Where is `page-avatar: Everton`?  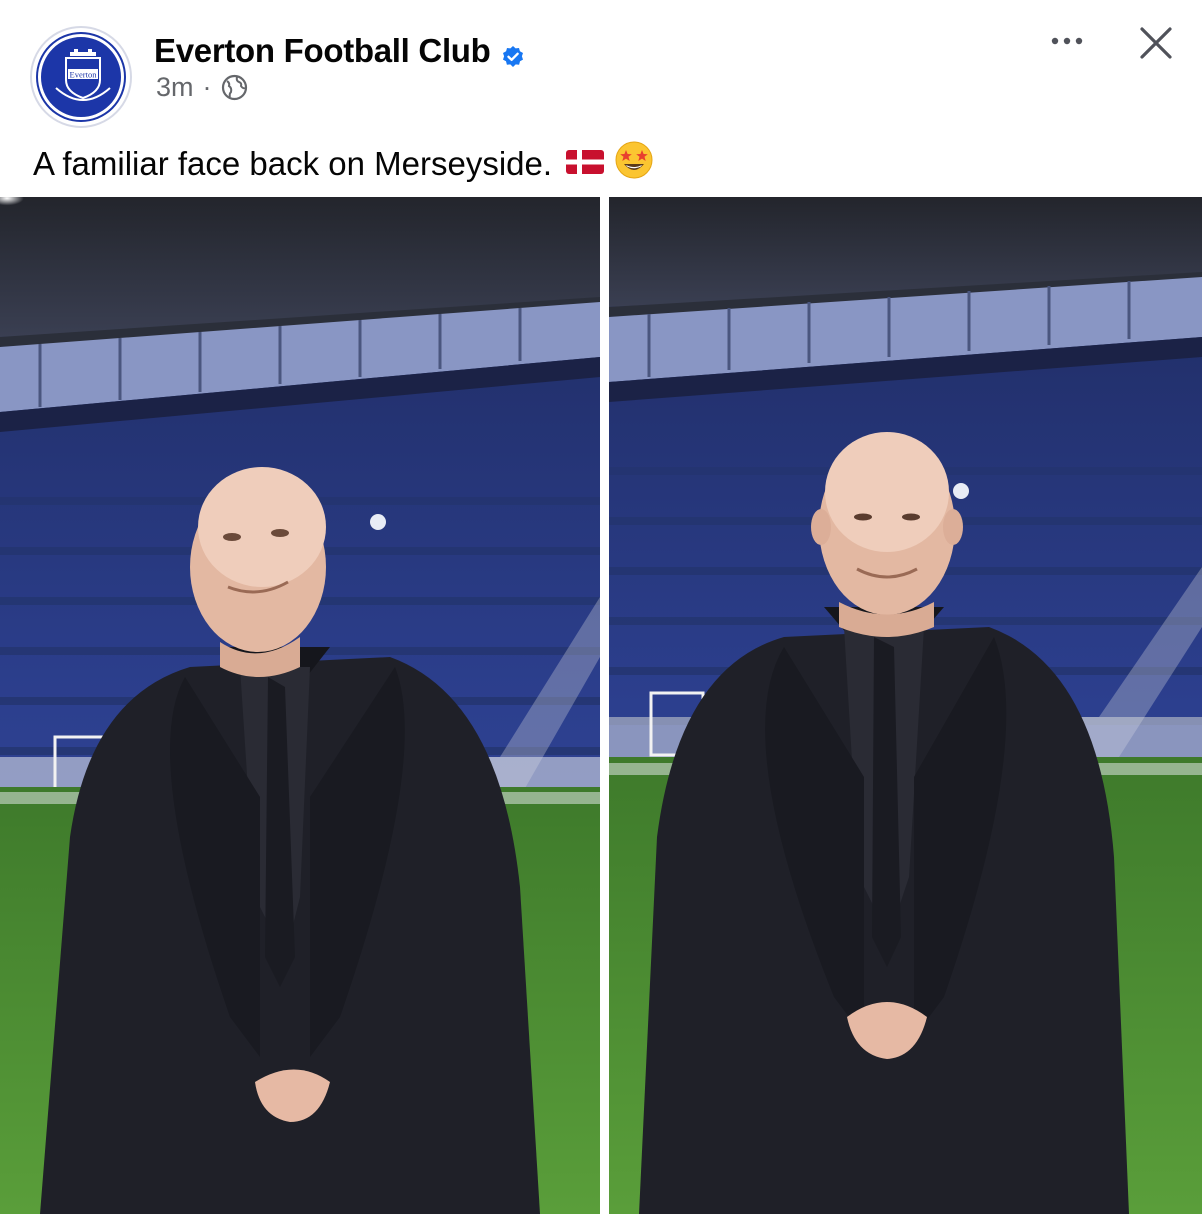
page-avatar: Everton is located at coordinates (81, 77).